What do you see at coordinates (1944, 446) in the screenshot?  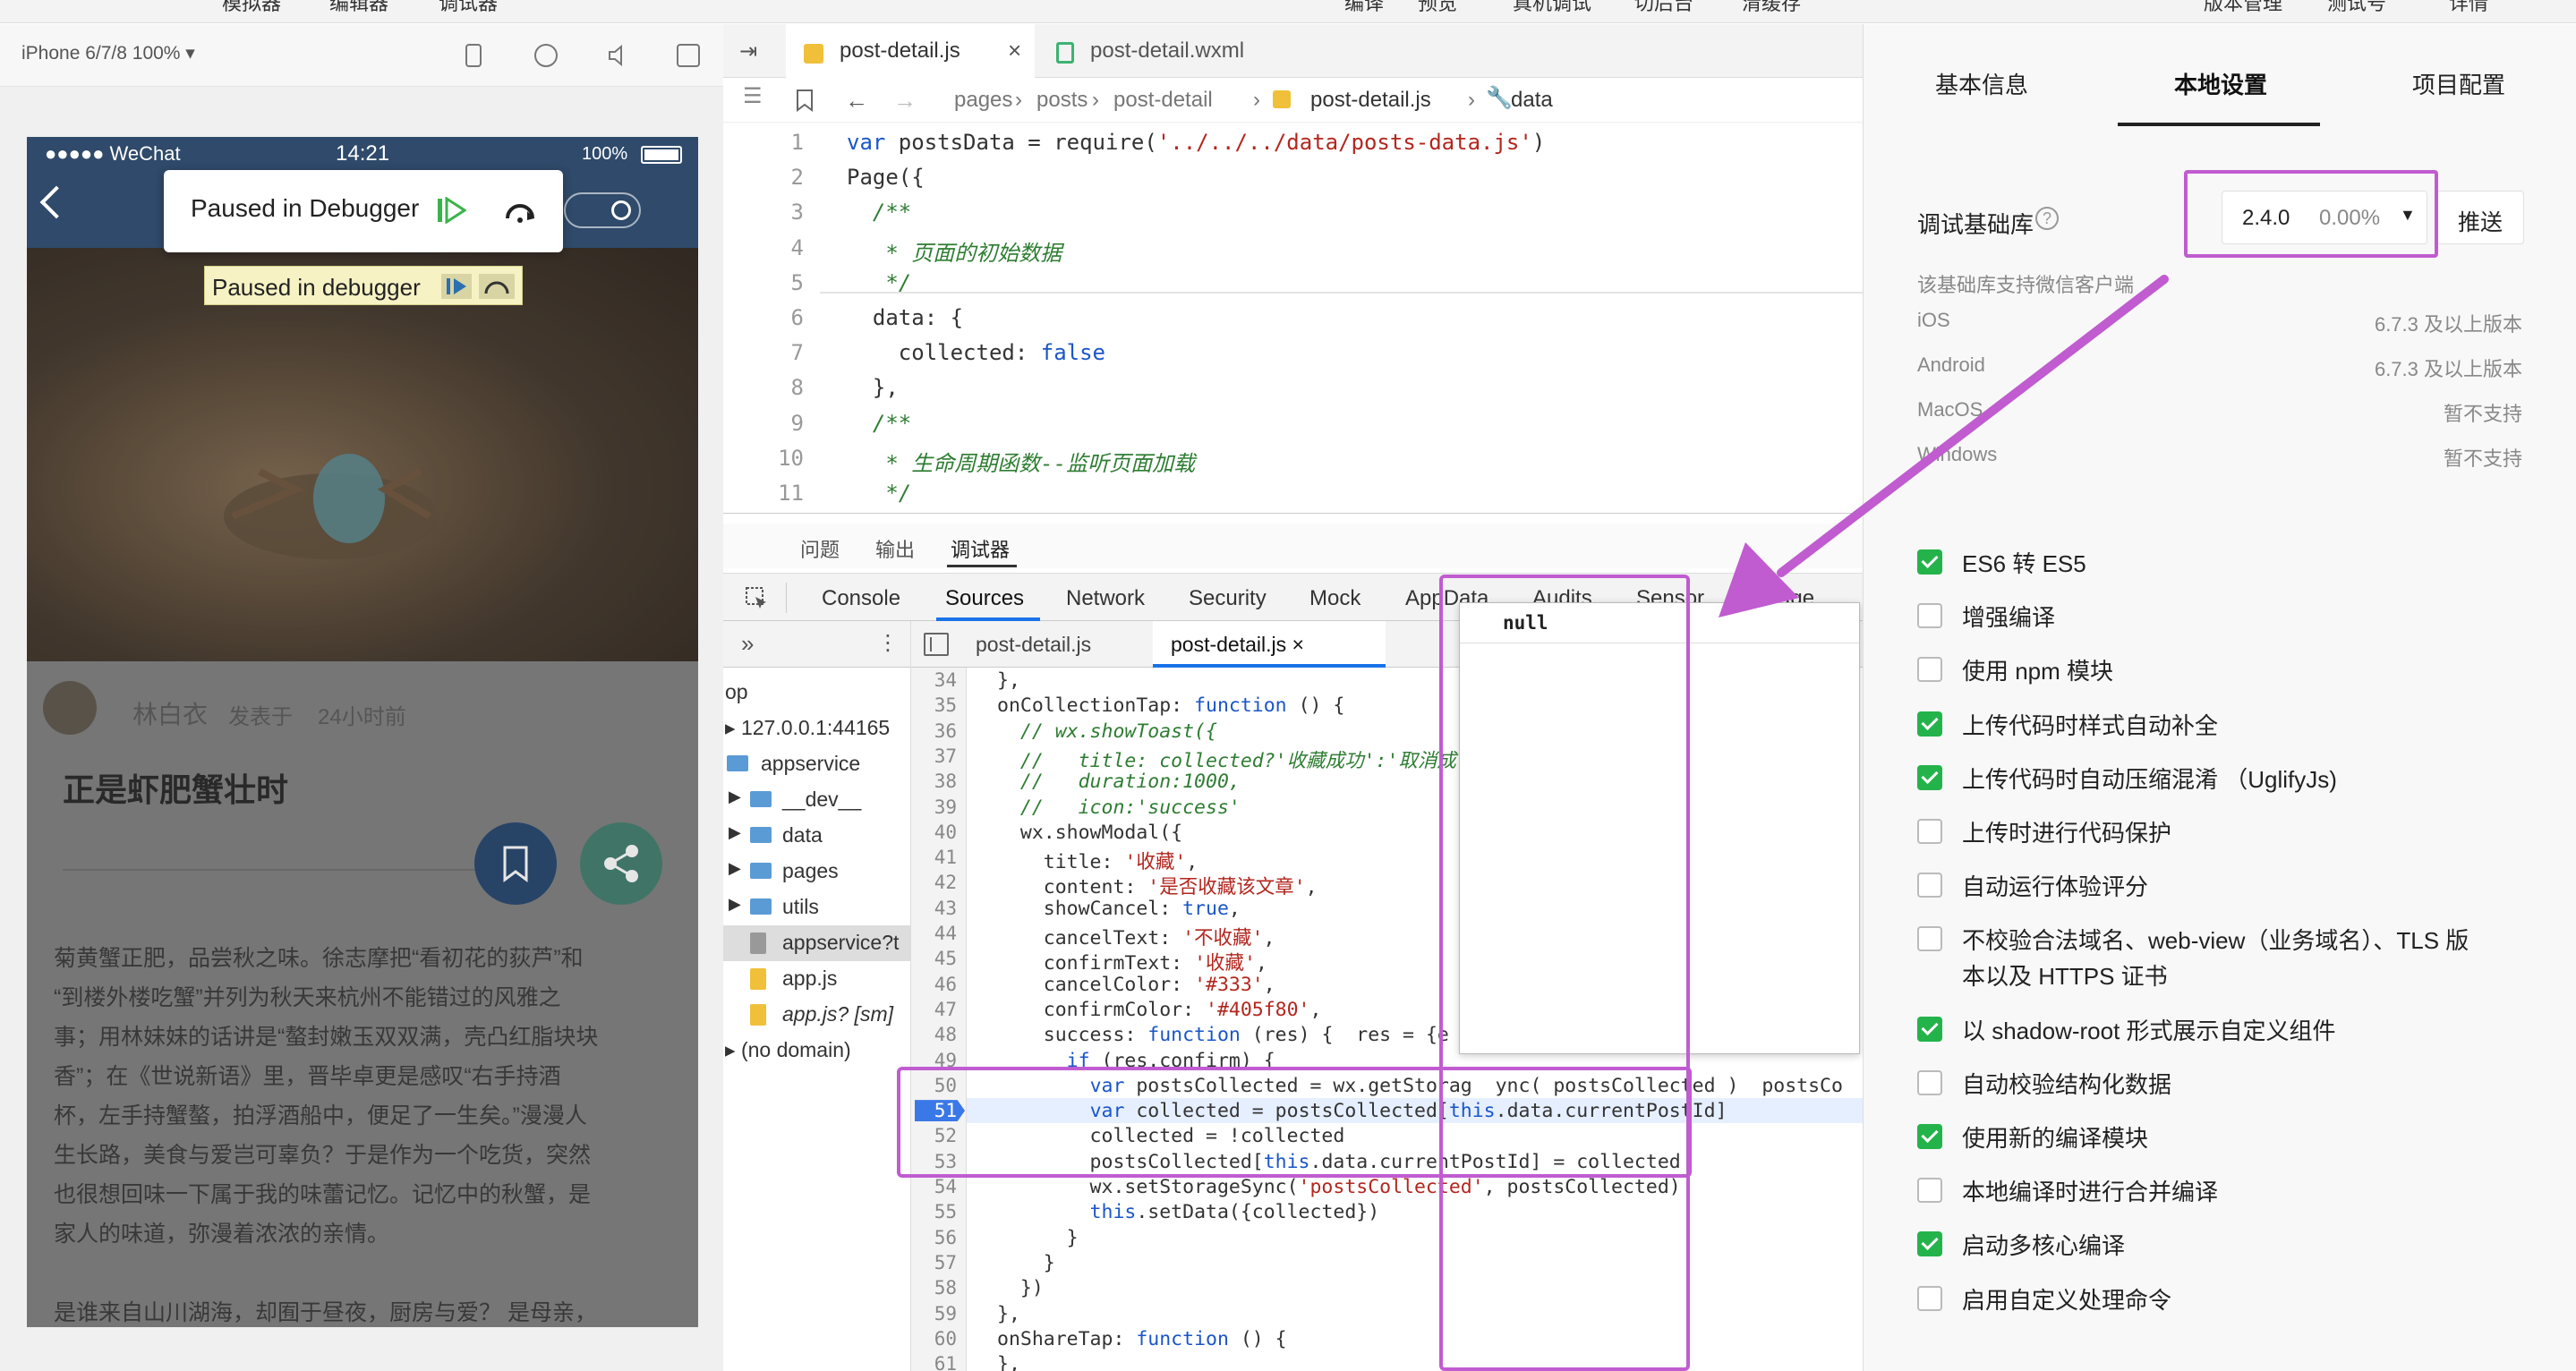 I see `annotation-arrow` at bounding box center [1944, 446].